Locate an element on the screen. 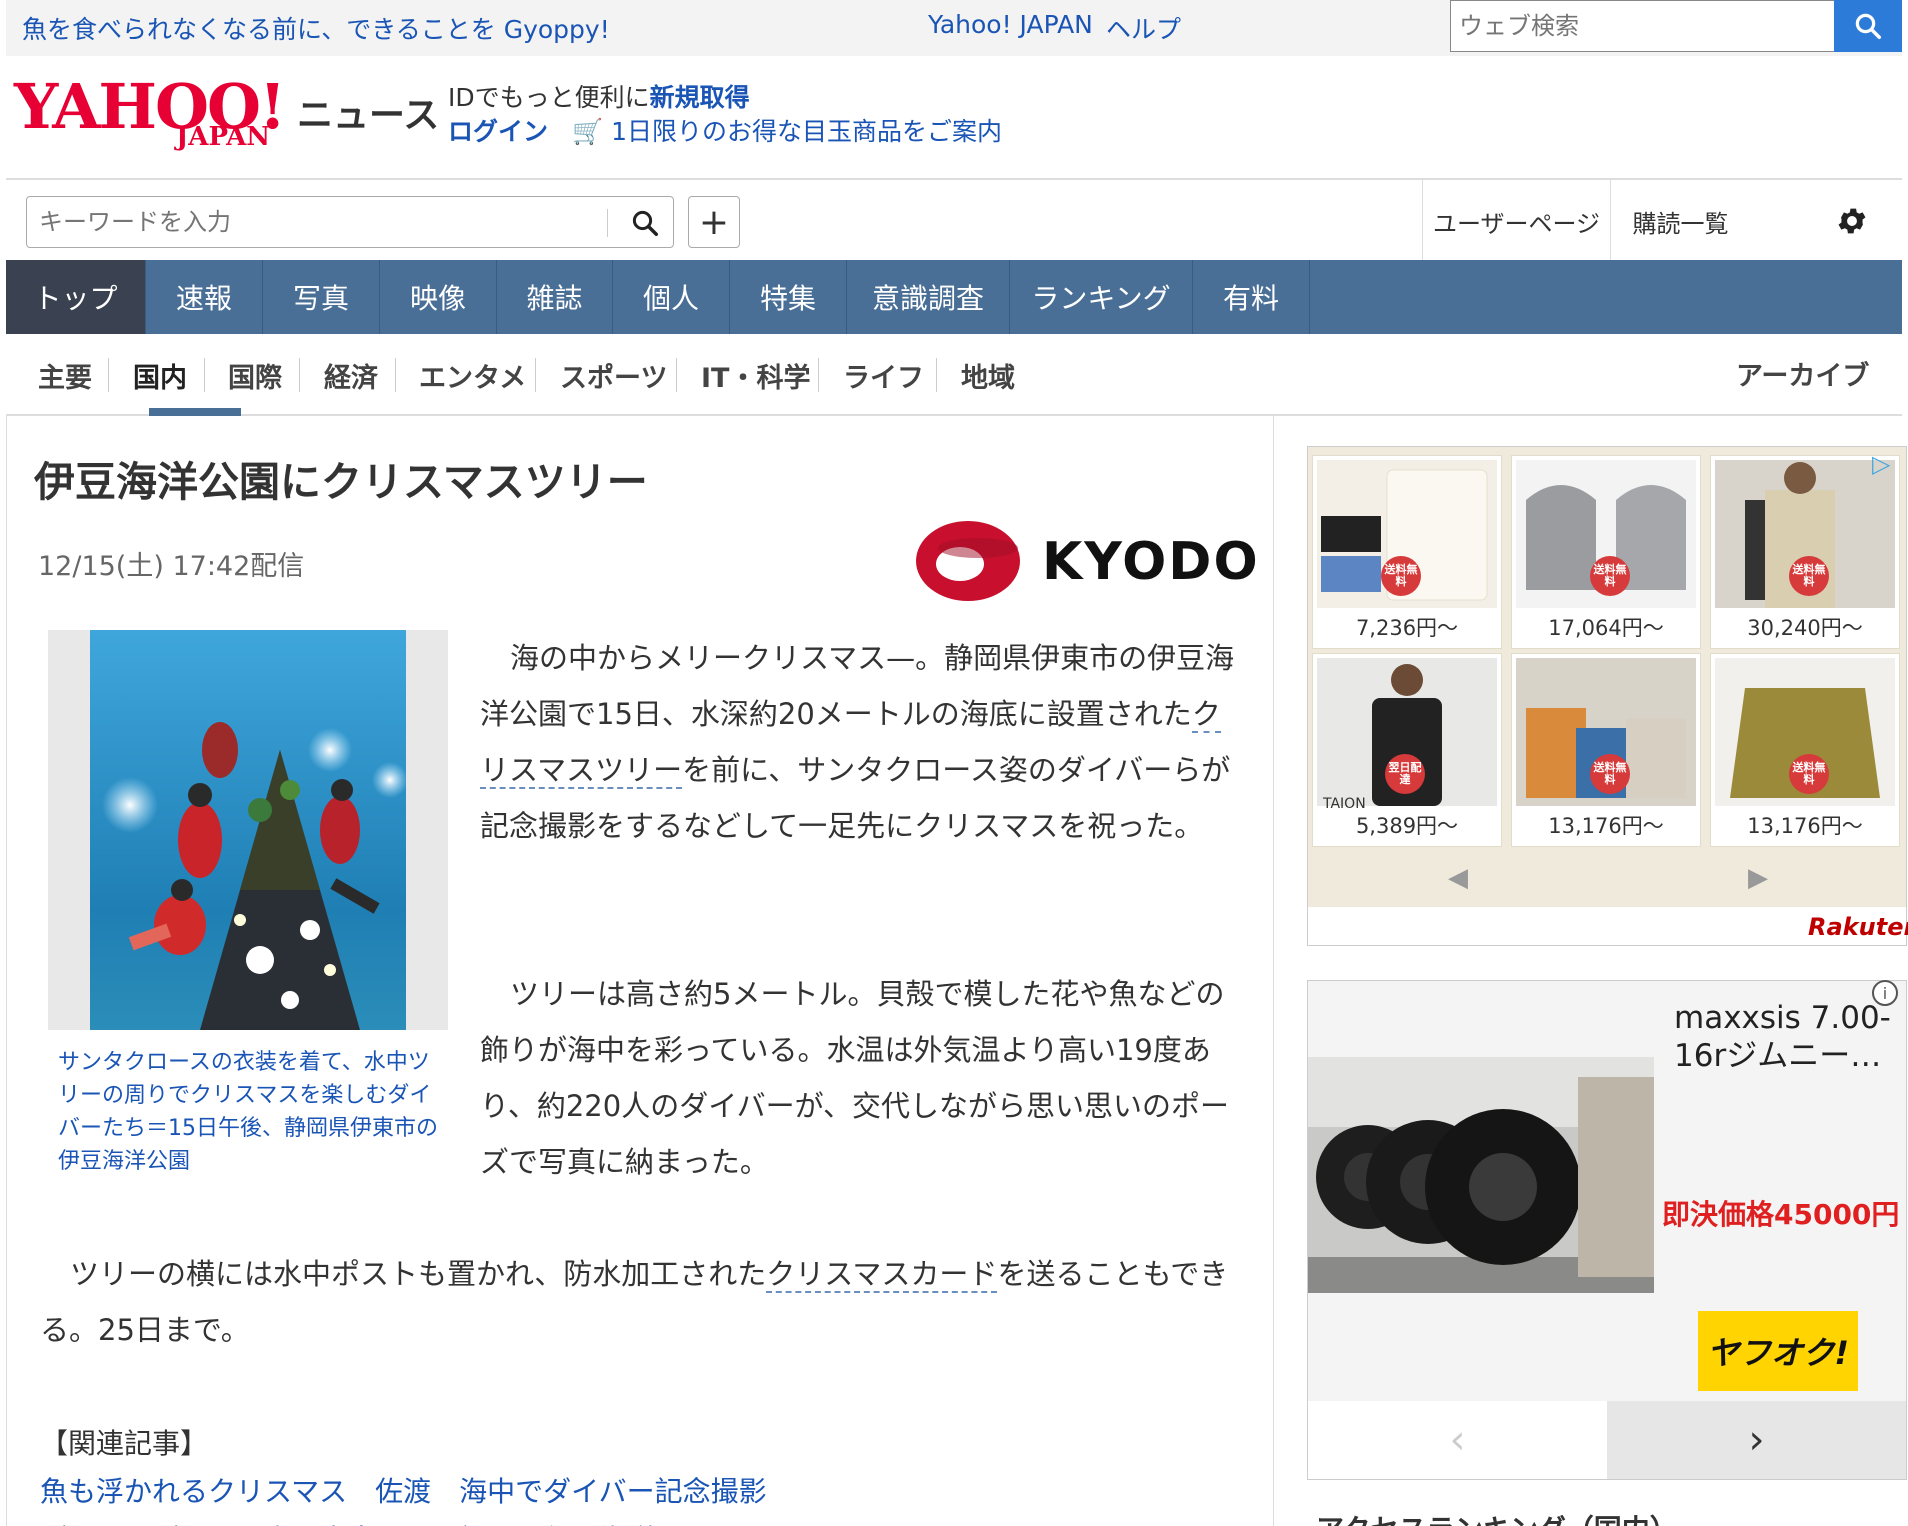 The width and height of the screenshot is (1908, 1526). web-search-button is located at coordinates (1868, 26).